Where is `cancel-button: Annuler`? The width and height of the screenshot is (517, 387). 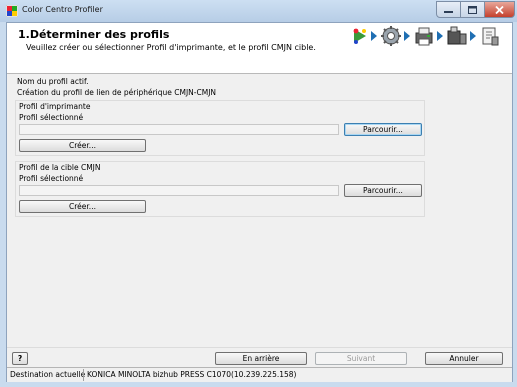 cancel-button: Annuler is located at coordinates (464, 358).